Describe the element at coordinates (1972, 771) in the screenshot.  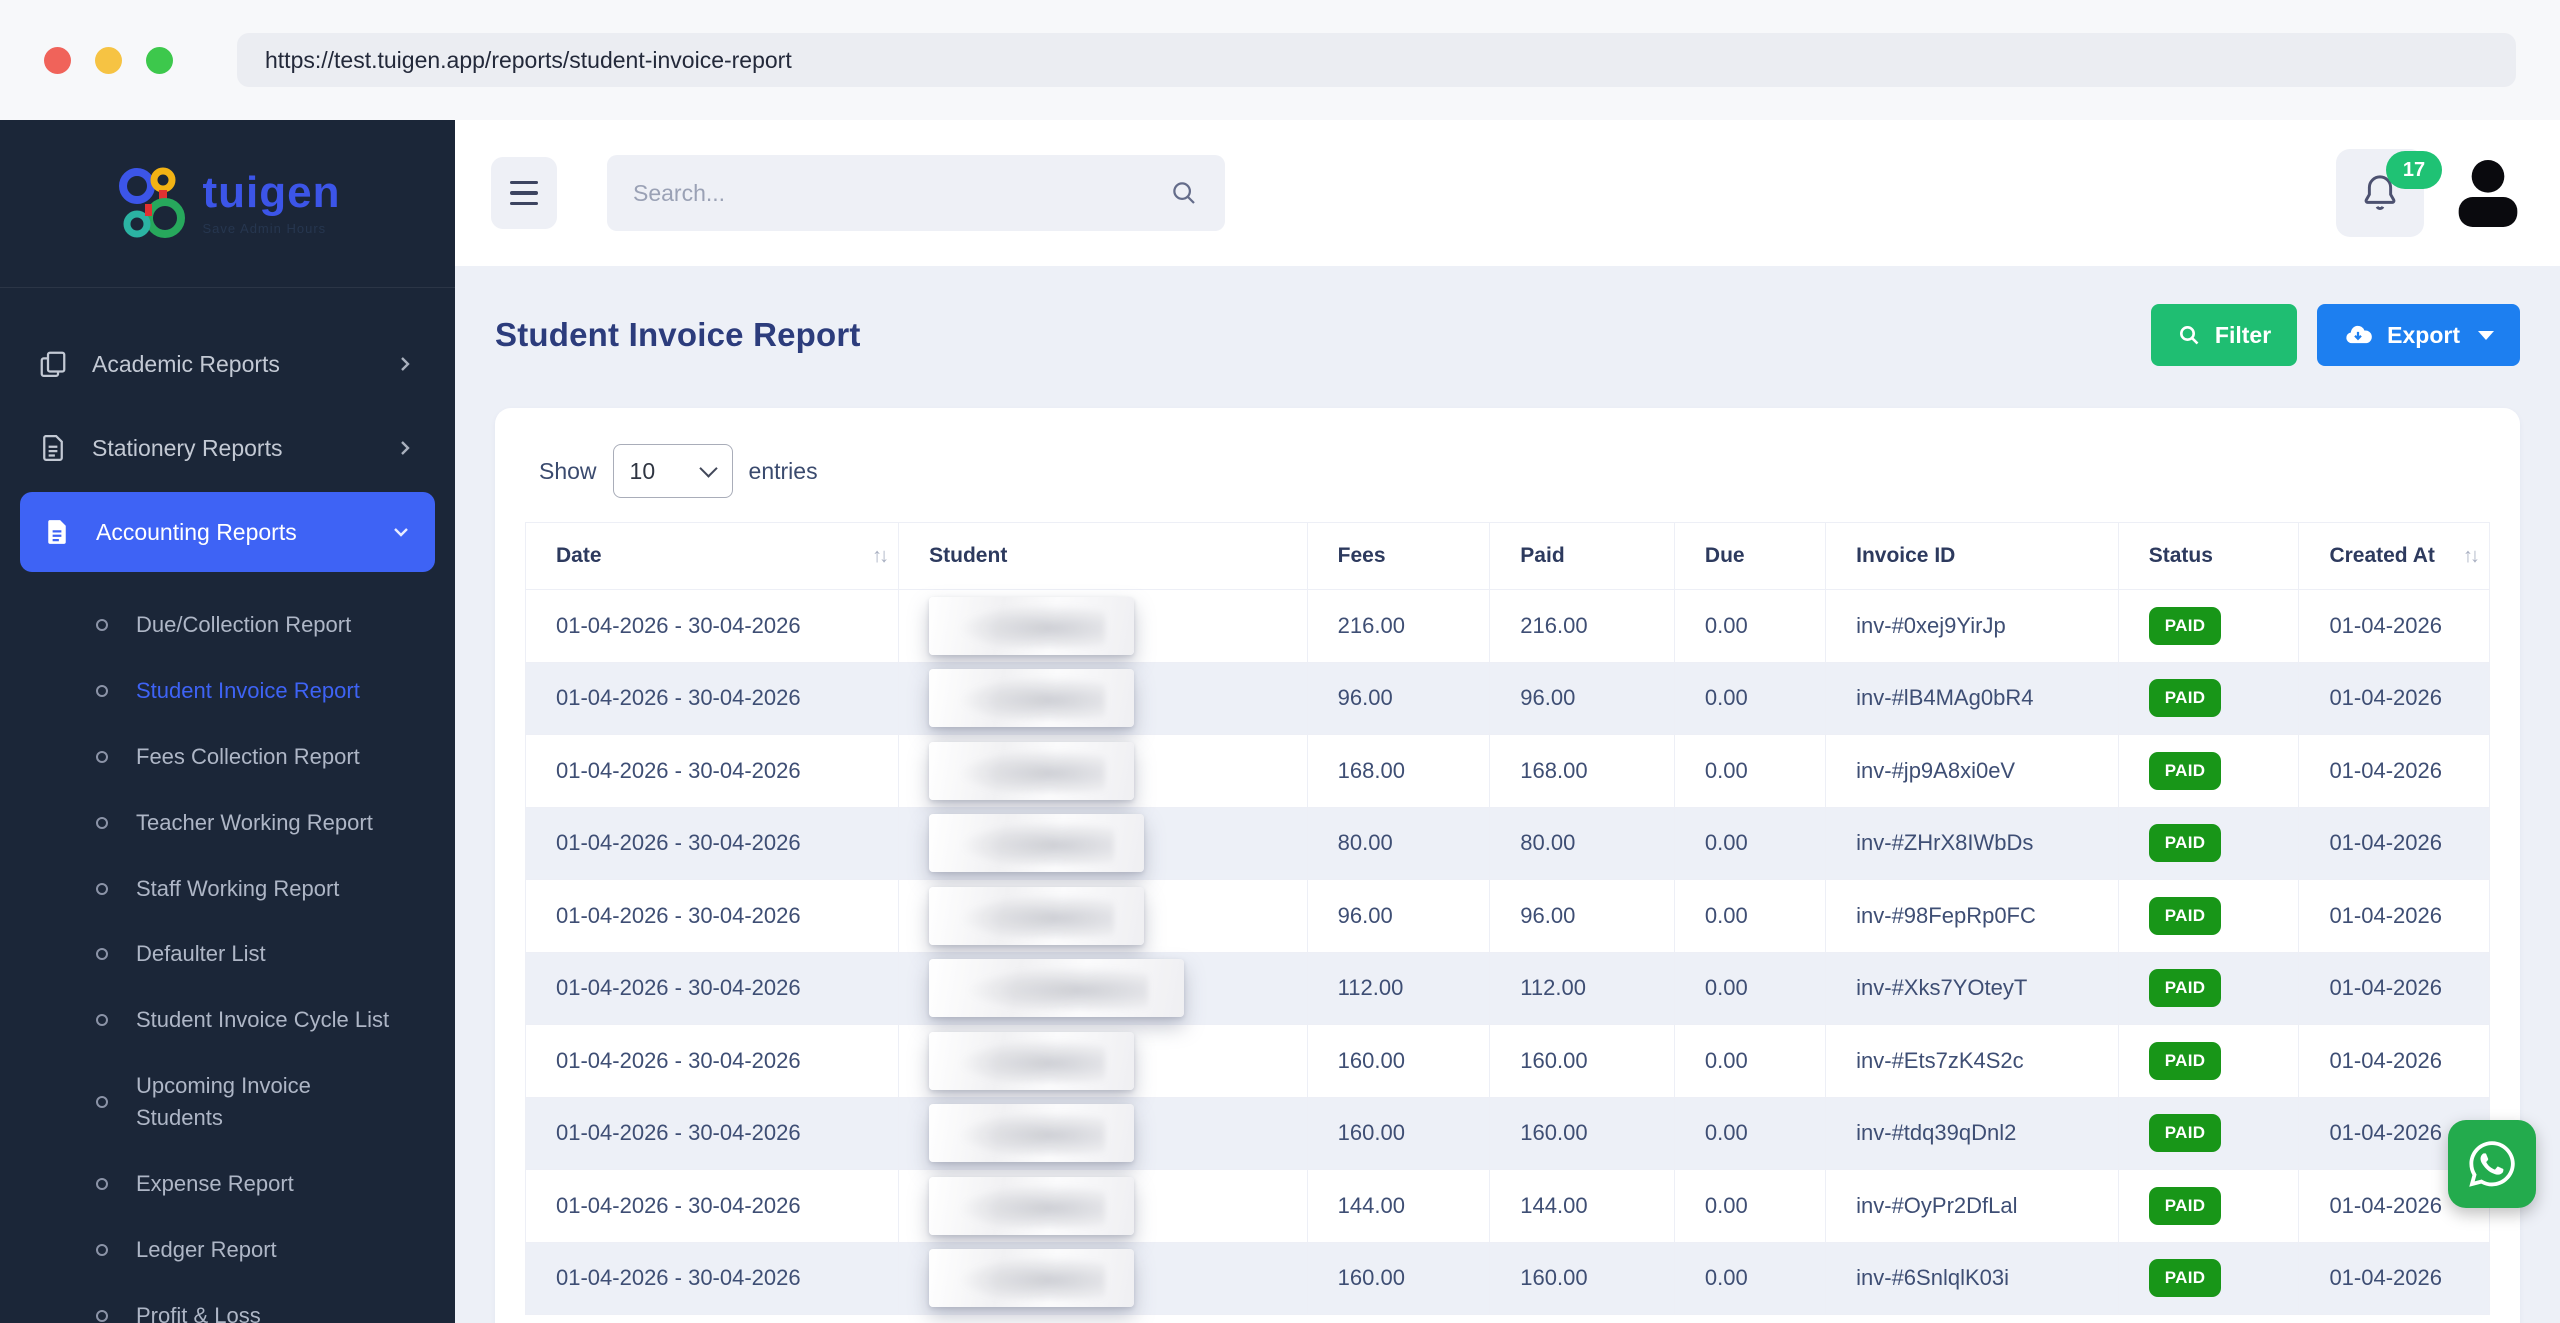
I see `invoice-id-cell: inv-#jp9A8xi0eV` at that location.